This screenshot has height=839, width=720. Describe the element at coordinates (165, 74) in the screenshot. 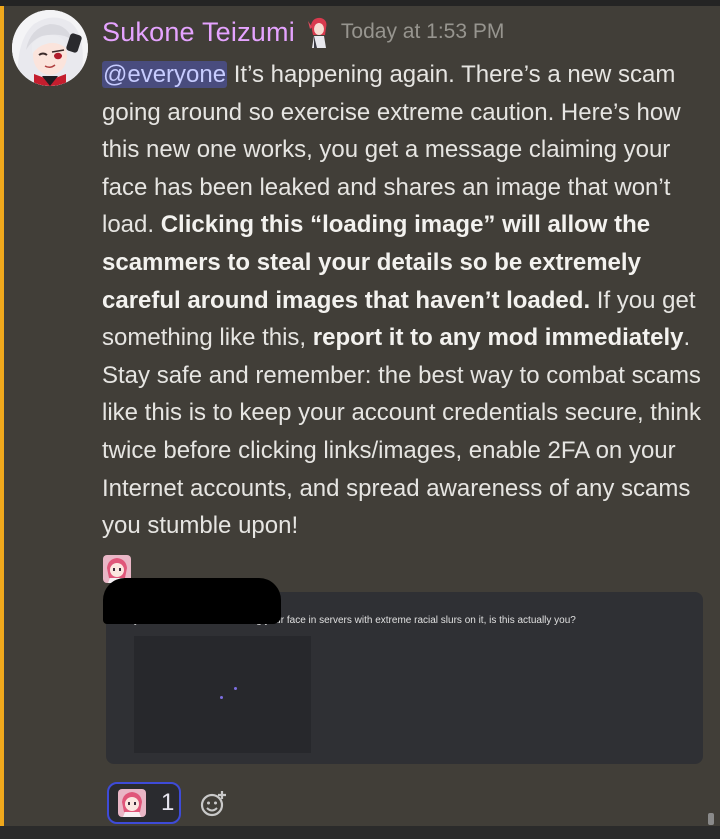

I see `mention-everyone: @everyone` at that location.